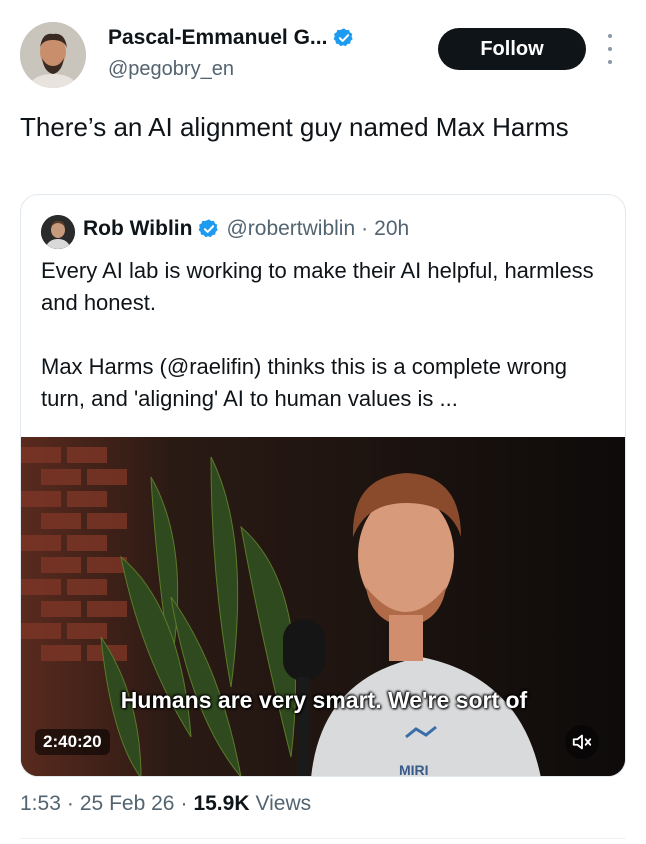 The image size is (646, 844). I want to click on quoted-tweet-header: Rob Wiblin @robertwiblin · 20h, so click(246, 229).